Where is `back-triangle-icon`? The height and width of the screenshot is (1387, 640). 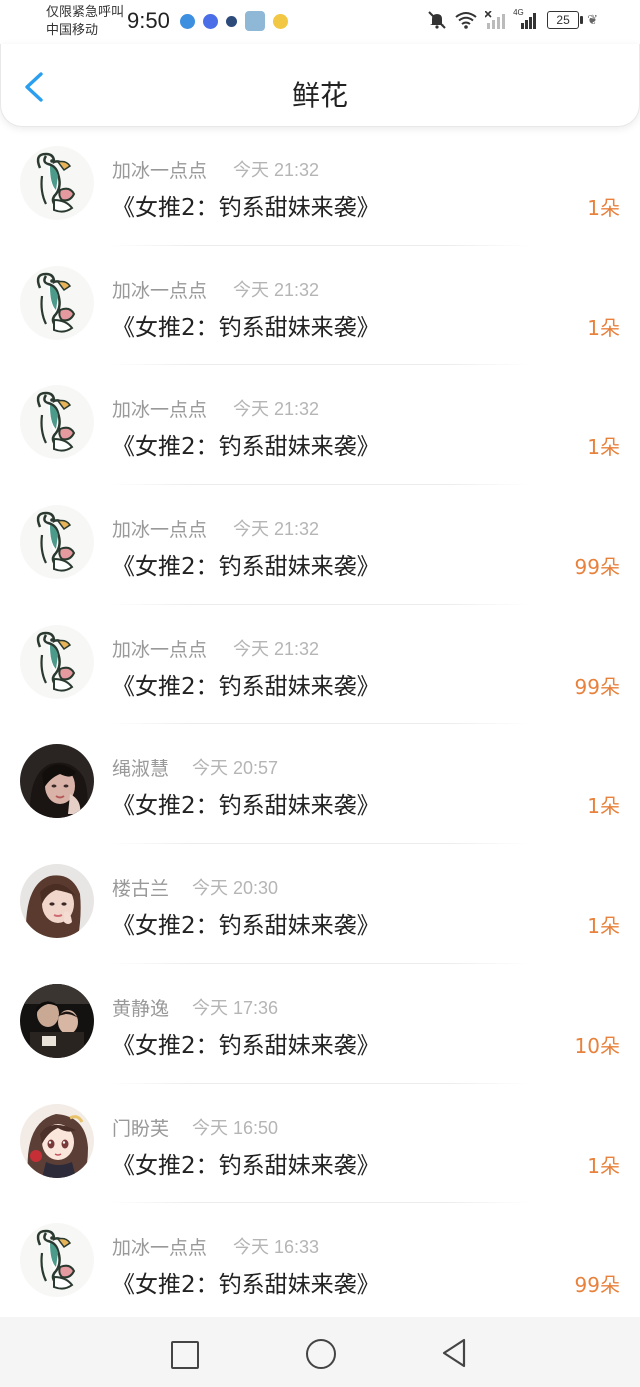 back-triangle-icon is located at coordinates (455, 1353).